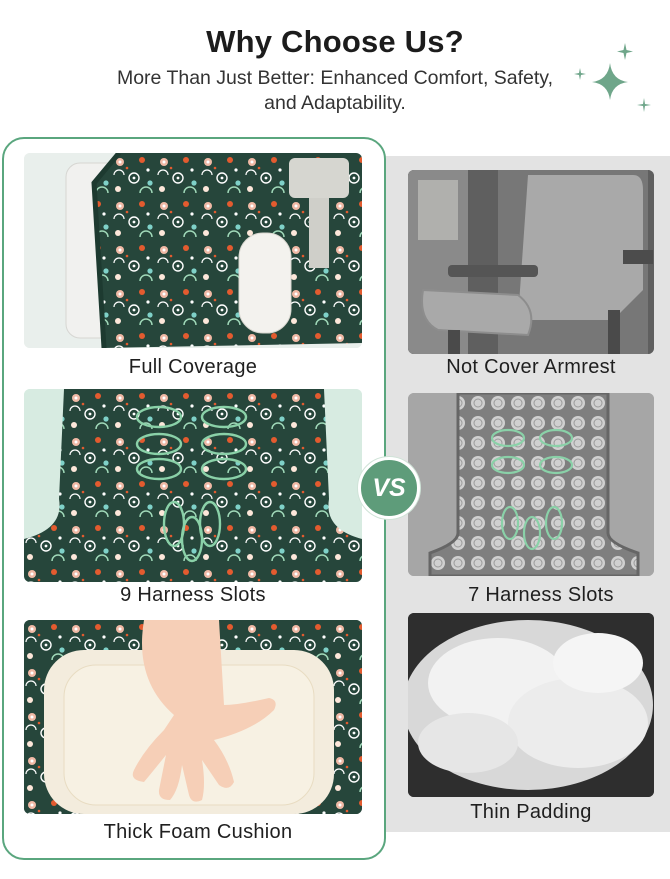  I want to click on caption-not-cover-armrest: Not Cover Armrest, so click(531, 367).